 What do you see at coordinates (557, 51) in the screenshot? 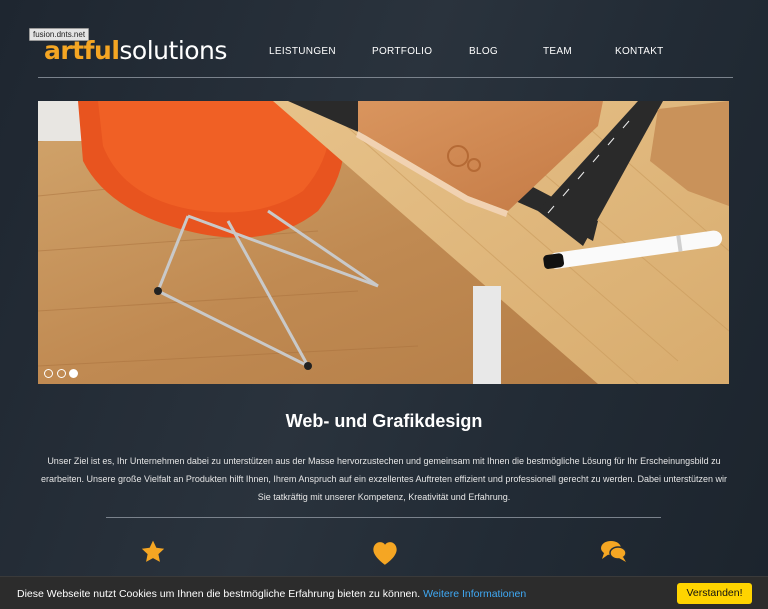
I see `nav-item-team: TEAM` at bounding box center [557, 51].